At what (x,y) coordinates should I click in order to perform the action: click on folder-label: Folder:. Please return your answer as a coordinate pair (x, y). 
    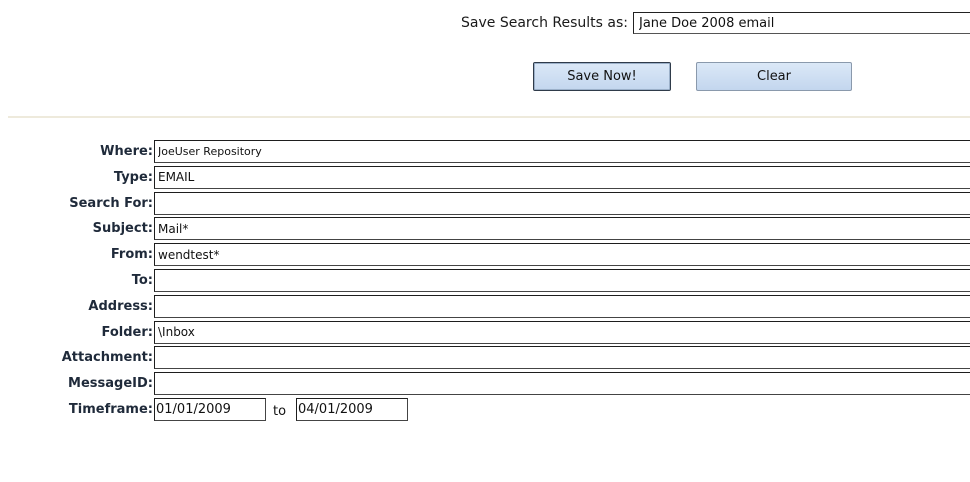
    Looking at the image, I should click on (127, 332).